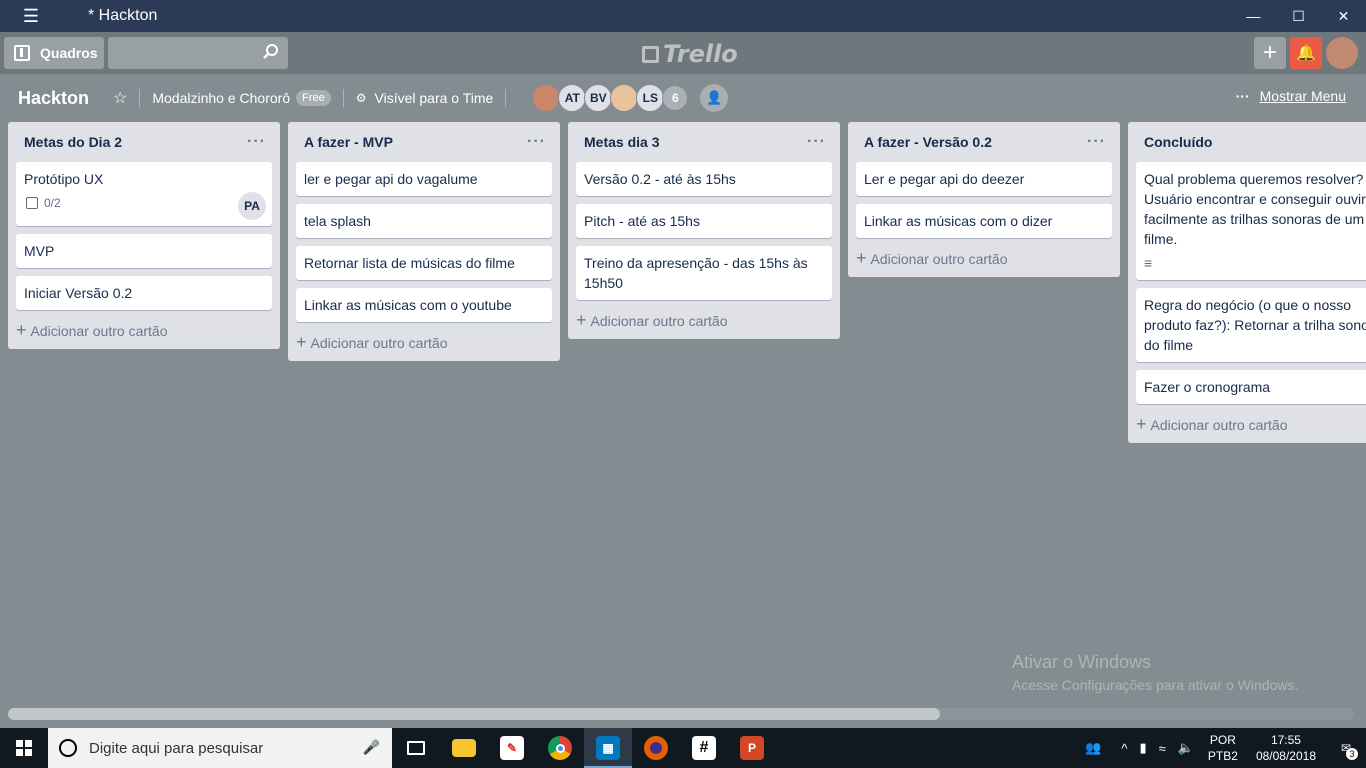  I want to click on search-input, so click(198, 53).